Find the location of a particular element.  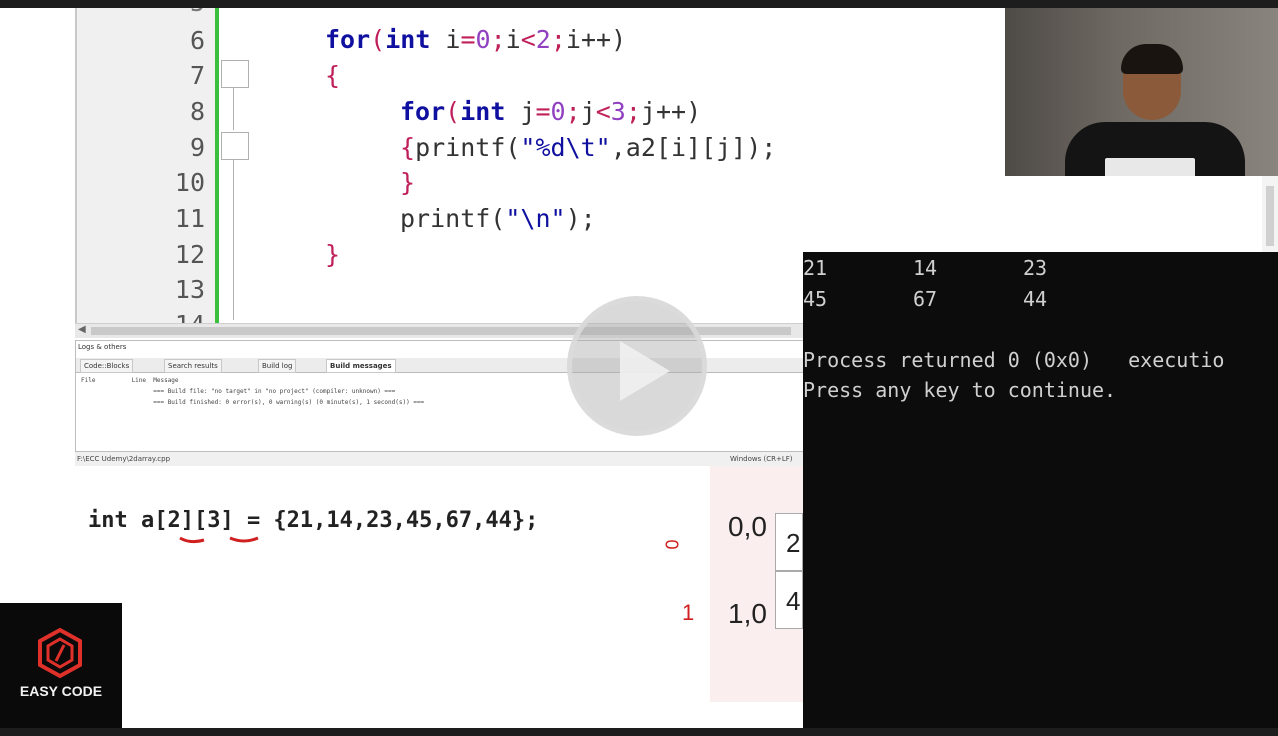

index-label: 1,0 is located at coordinates (747, 613).